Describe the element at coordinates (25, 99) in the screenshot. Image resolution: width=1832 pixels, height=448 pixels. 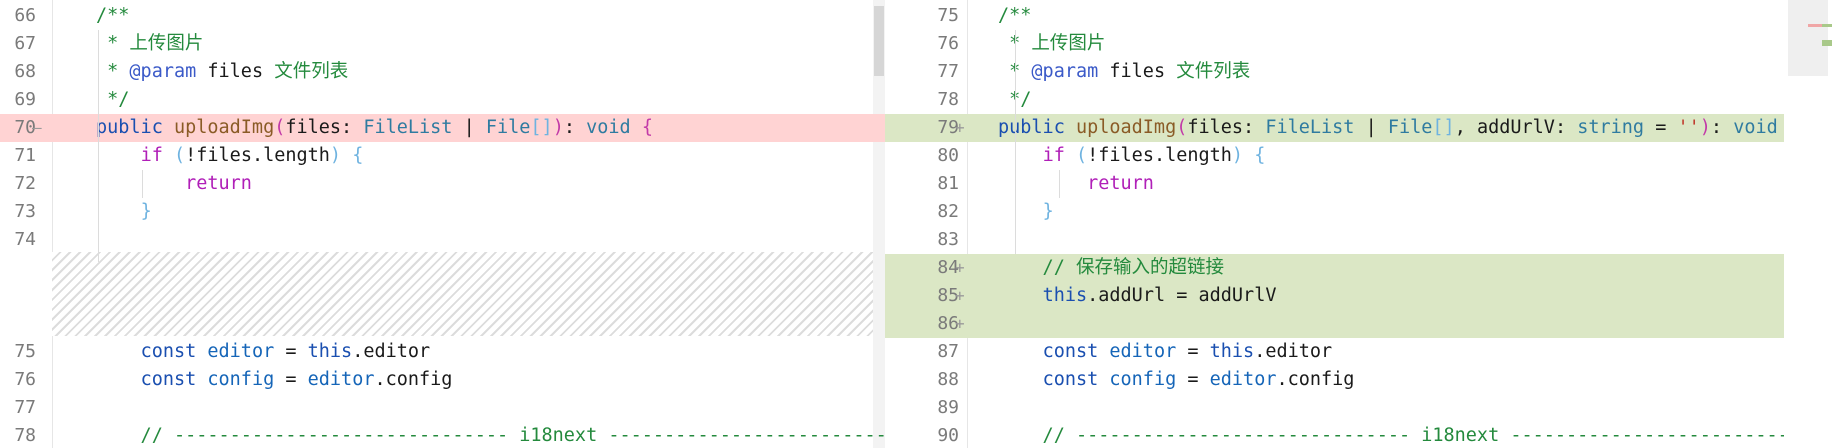
I see `line-number: 69` at that location.